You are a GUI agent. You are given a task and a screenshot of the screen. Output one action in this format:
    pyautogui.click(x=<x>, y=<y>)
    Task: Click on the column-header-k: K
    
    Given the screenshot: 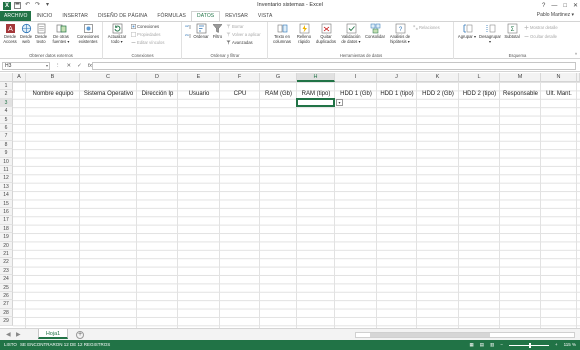 What is the action you would take?
    pyautogui.click(x=438, y=77)
    